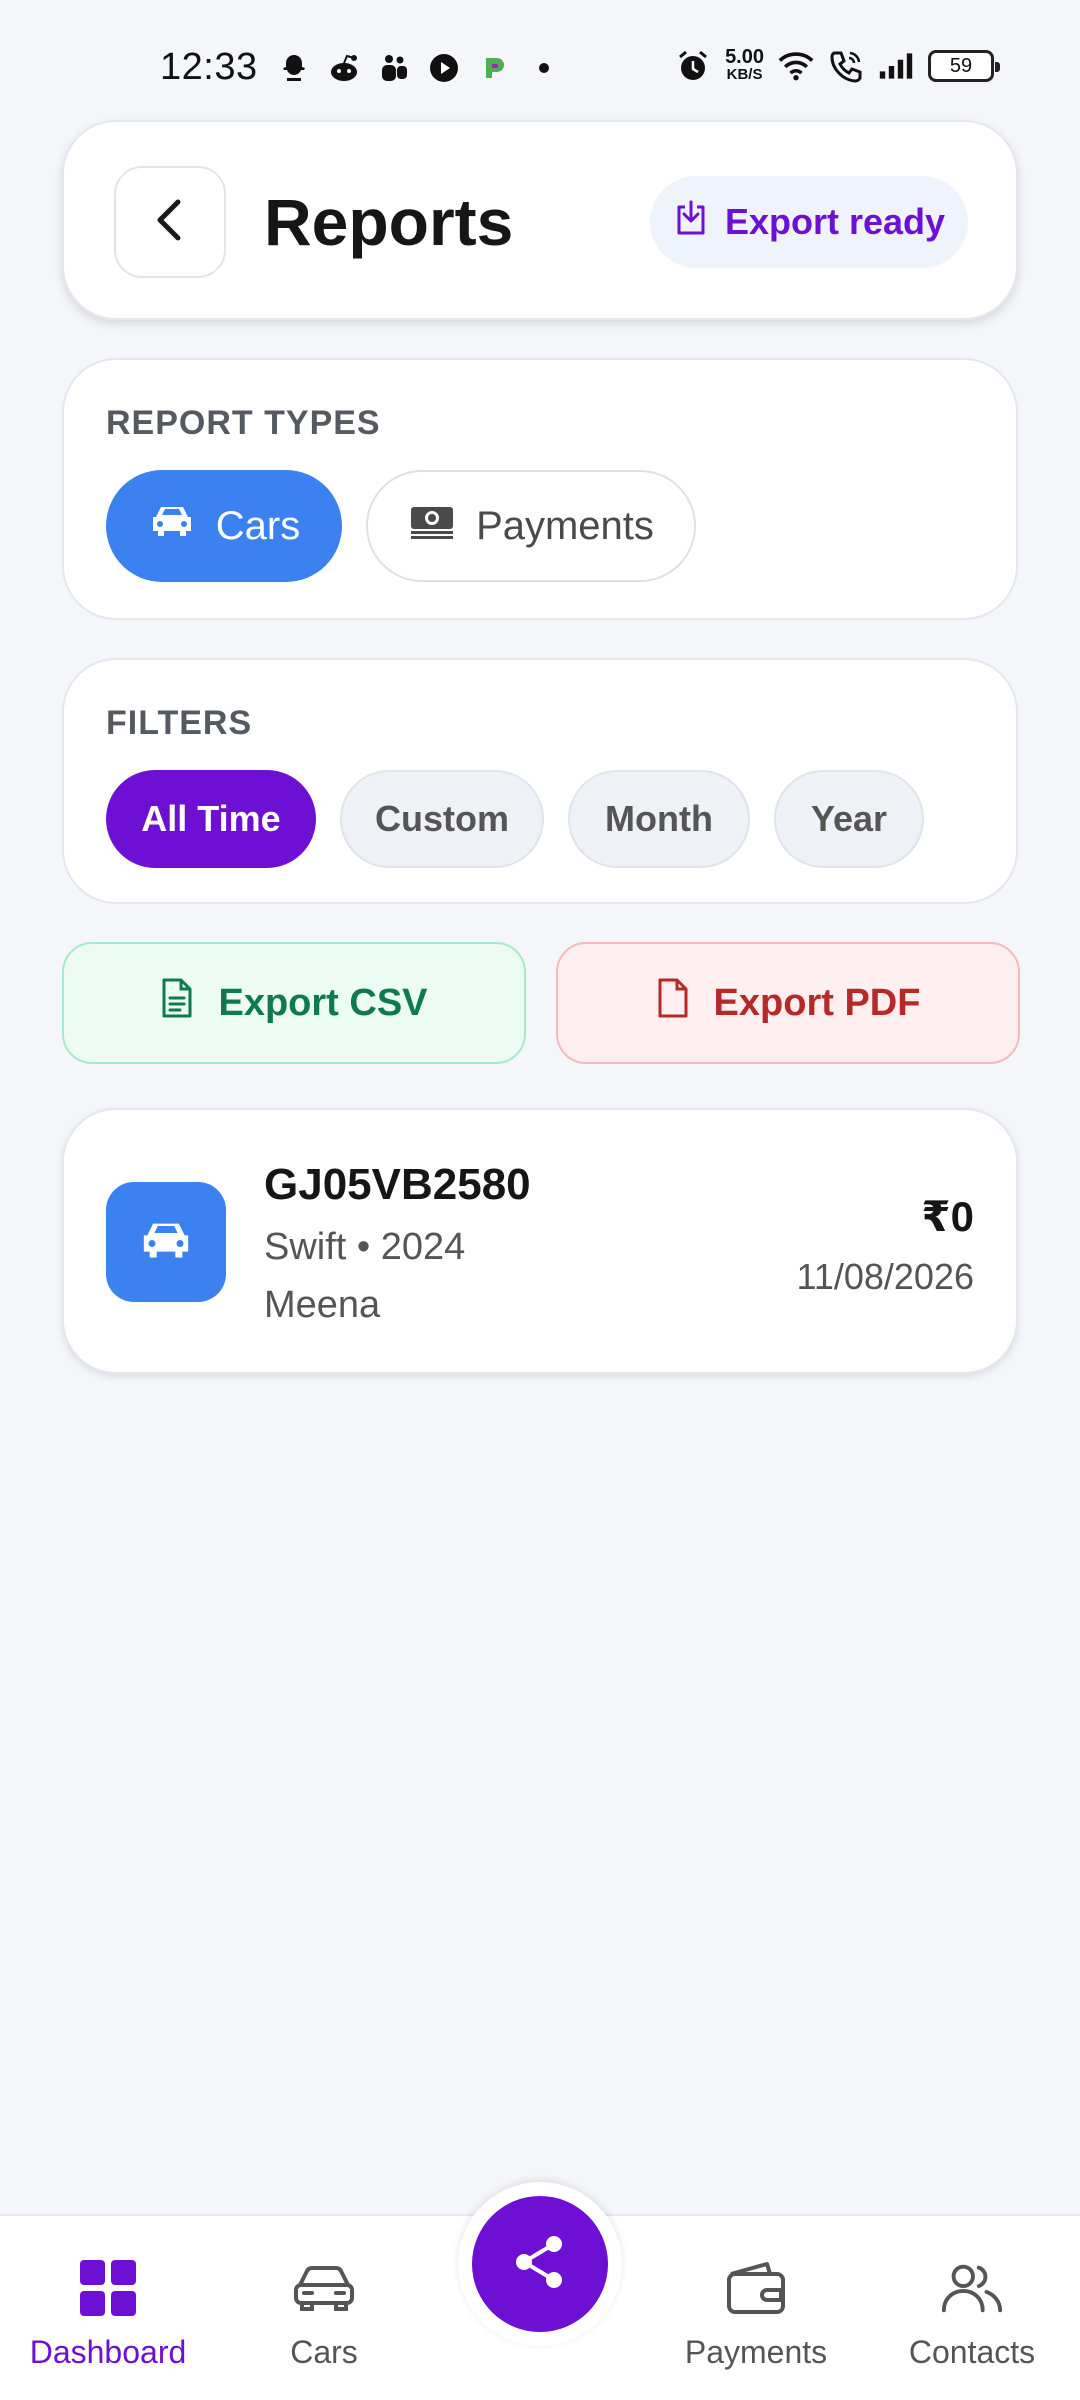 This screenshot has height=2400, width=1080. Describe the element at coordinates (744, 74) in the screenshot. I see `net-speed-unit: KB/S` at that location.